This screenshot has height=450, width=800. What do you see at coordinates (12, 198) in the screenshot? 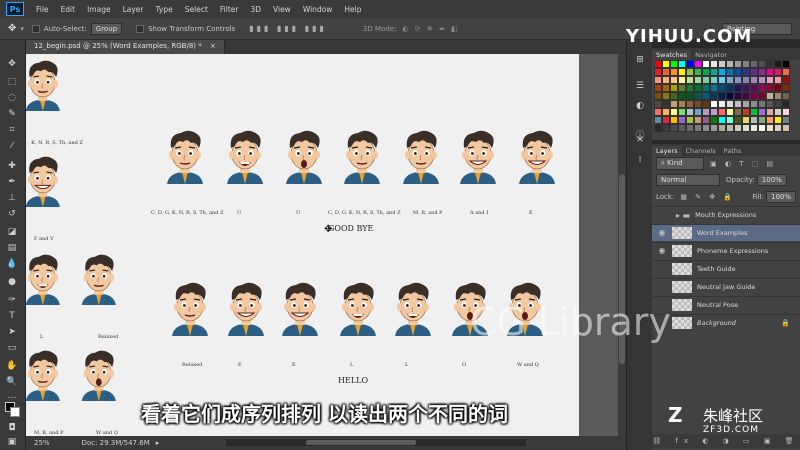
I see `clone-stamp-icon: ⊥` at bounding box center [12, 198].